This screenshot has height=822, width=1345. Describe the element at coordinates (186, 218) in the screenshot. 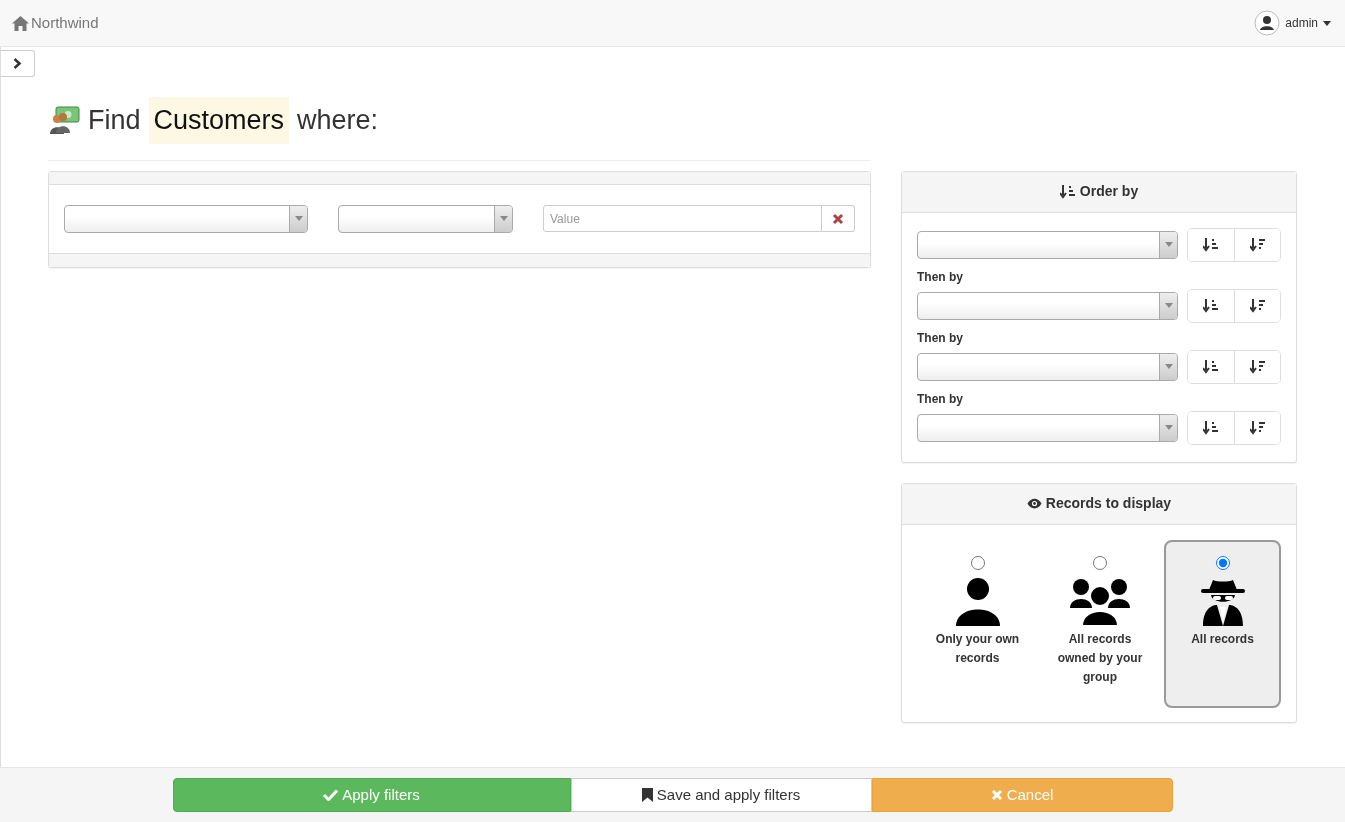

I see `field-dropdown` at that location.